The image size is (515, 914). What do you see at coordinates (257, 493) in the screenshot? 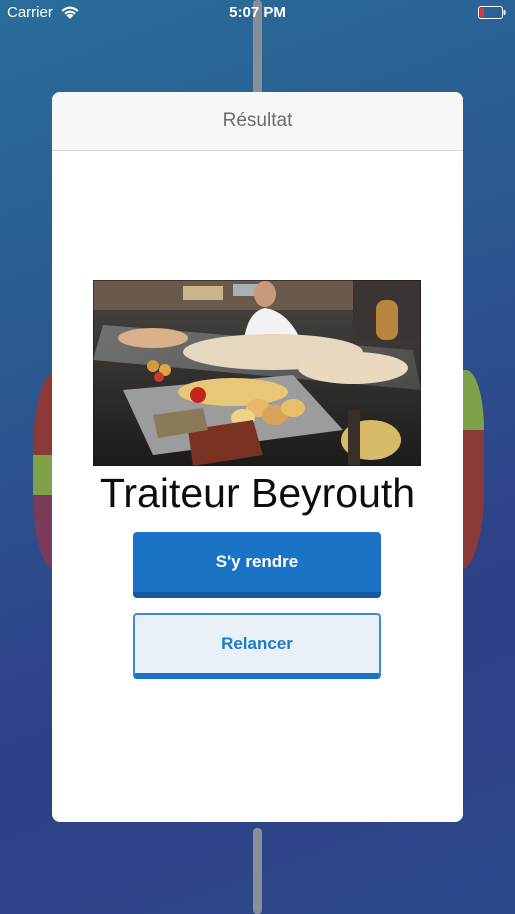
I see `restaurant-name: Traiteur Beyrouth` at bounding box center [257, 493].